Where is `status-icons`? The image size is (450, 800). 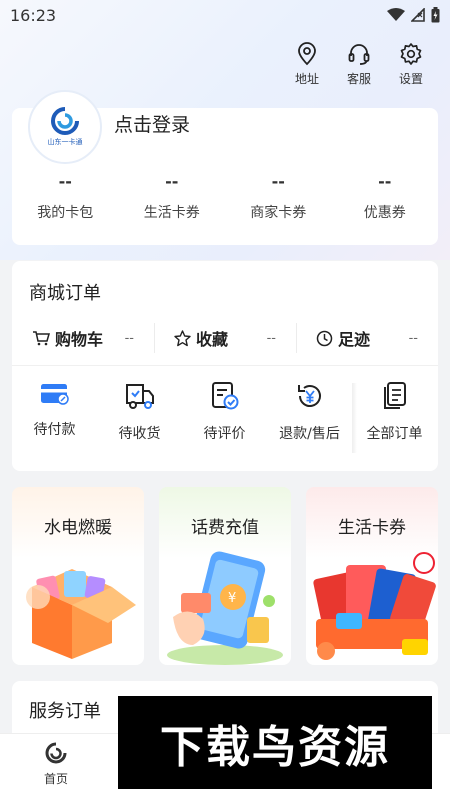 status-icons is located at coordinates (413, 15).